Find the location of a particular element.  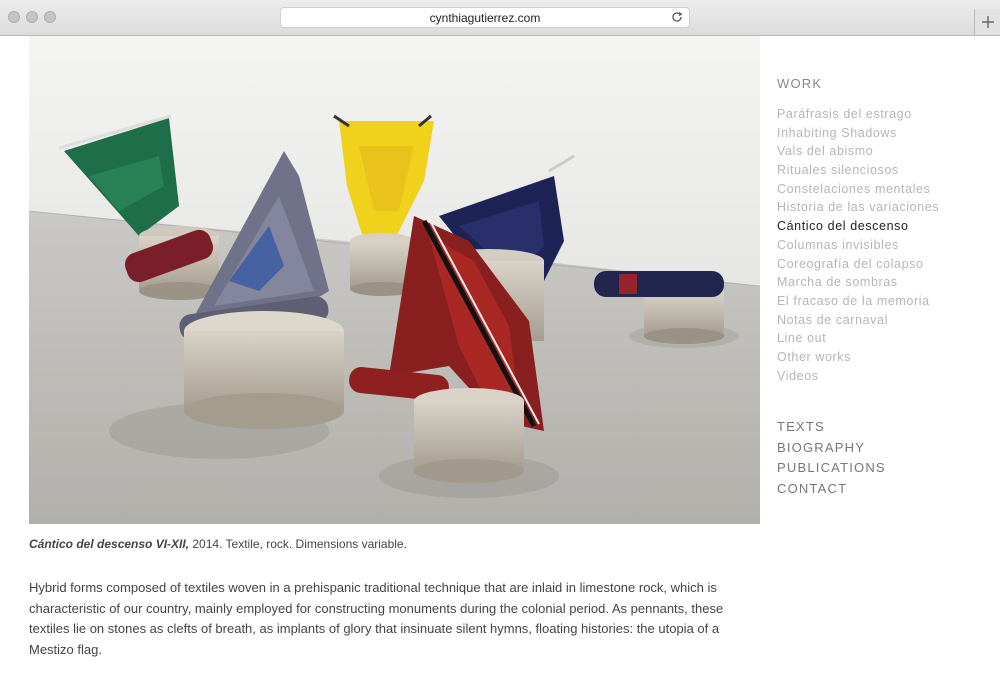

new-tab-button is located at coordinates (987, 22).